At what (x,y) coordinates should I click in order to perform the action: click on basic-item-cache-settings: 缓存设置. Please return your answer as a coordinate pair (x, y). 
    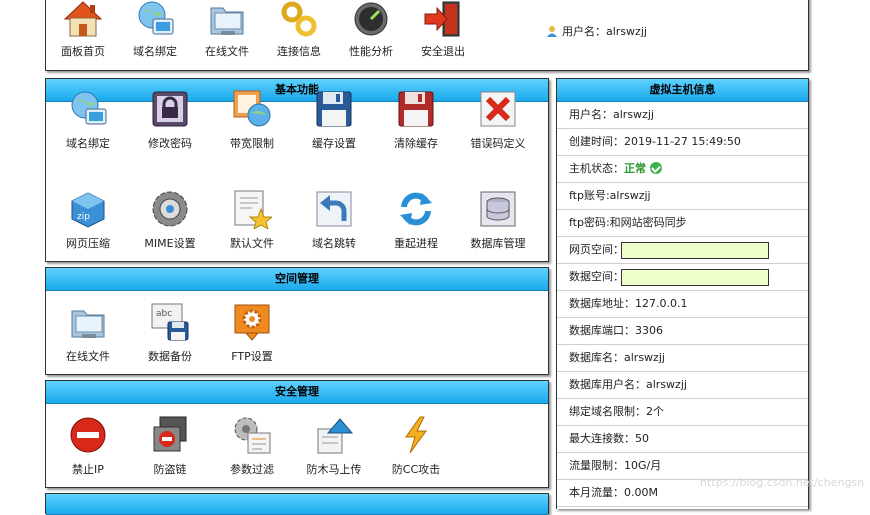
    Looking at the image, I should click on (334, 120).